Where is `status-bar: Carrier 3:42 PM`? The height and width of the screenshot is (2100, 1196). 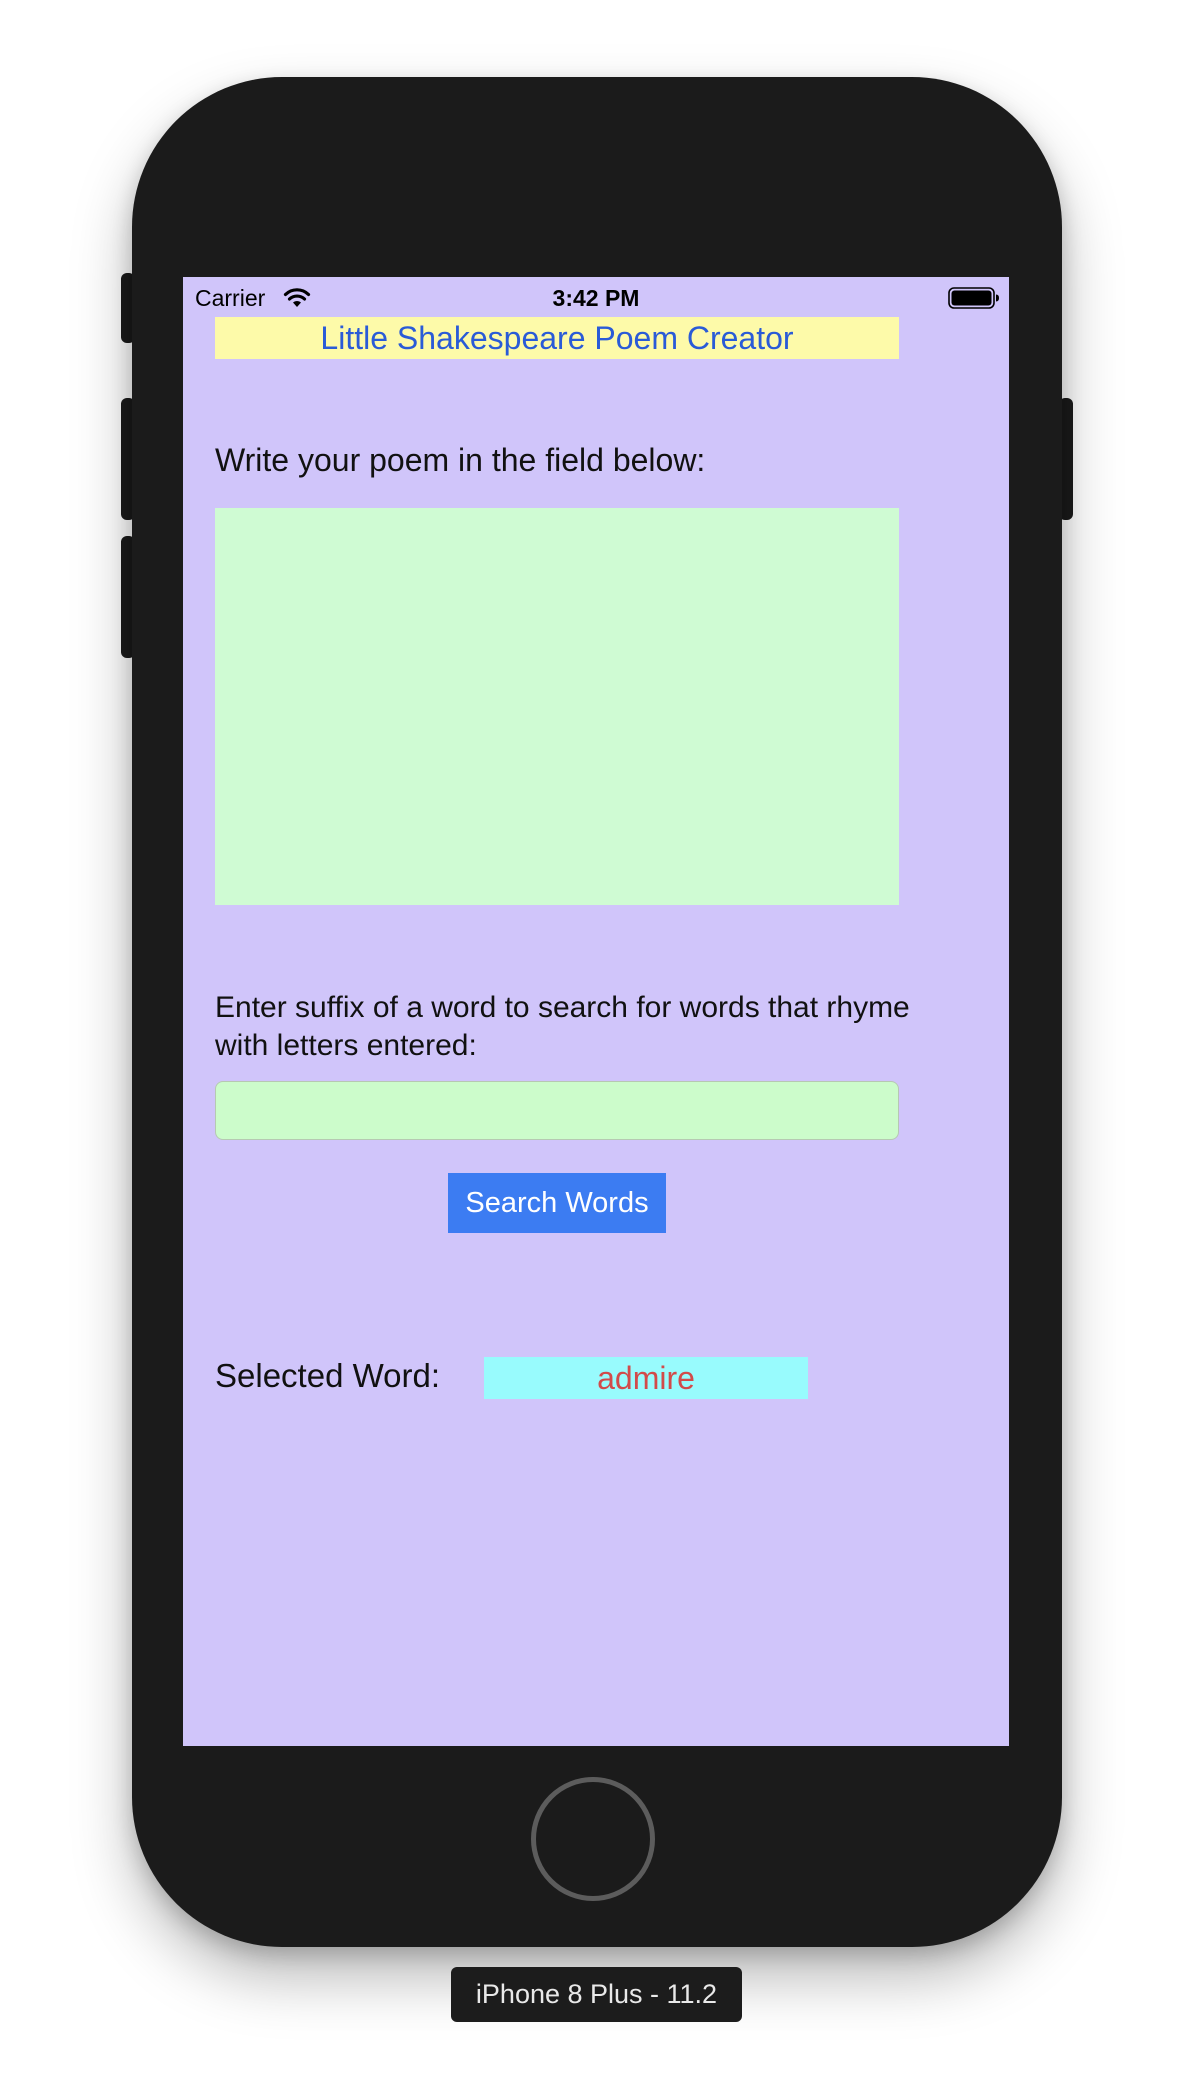
status-bar: Carrier 3:42 PM is located at coordinates (596, 297).